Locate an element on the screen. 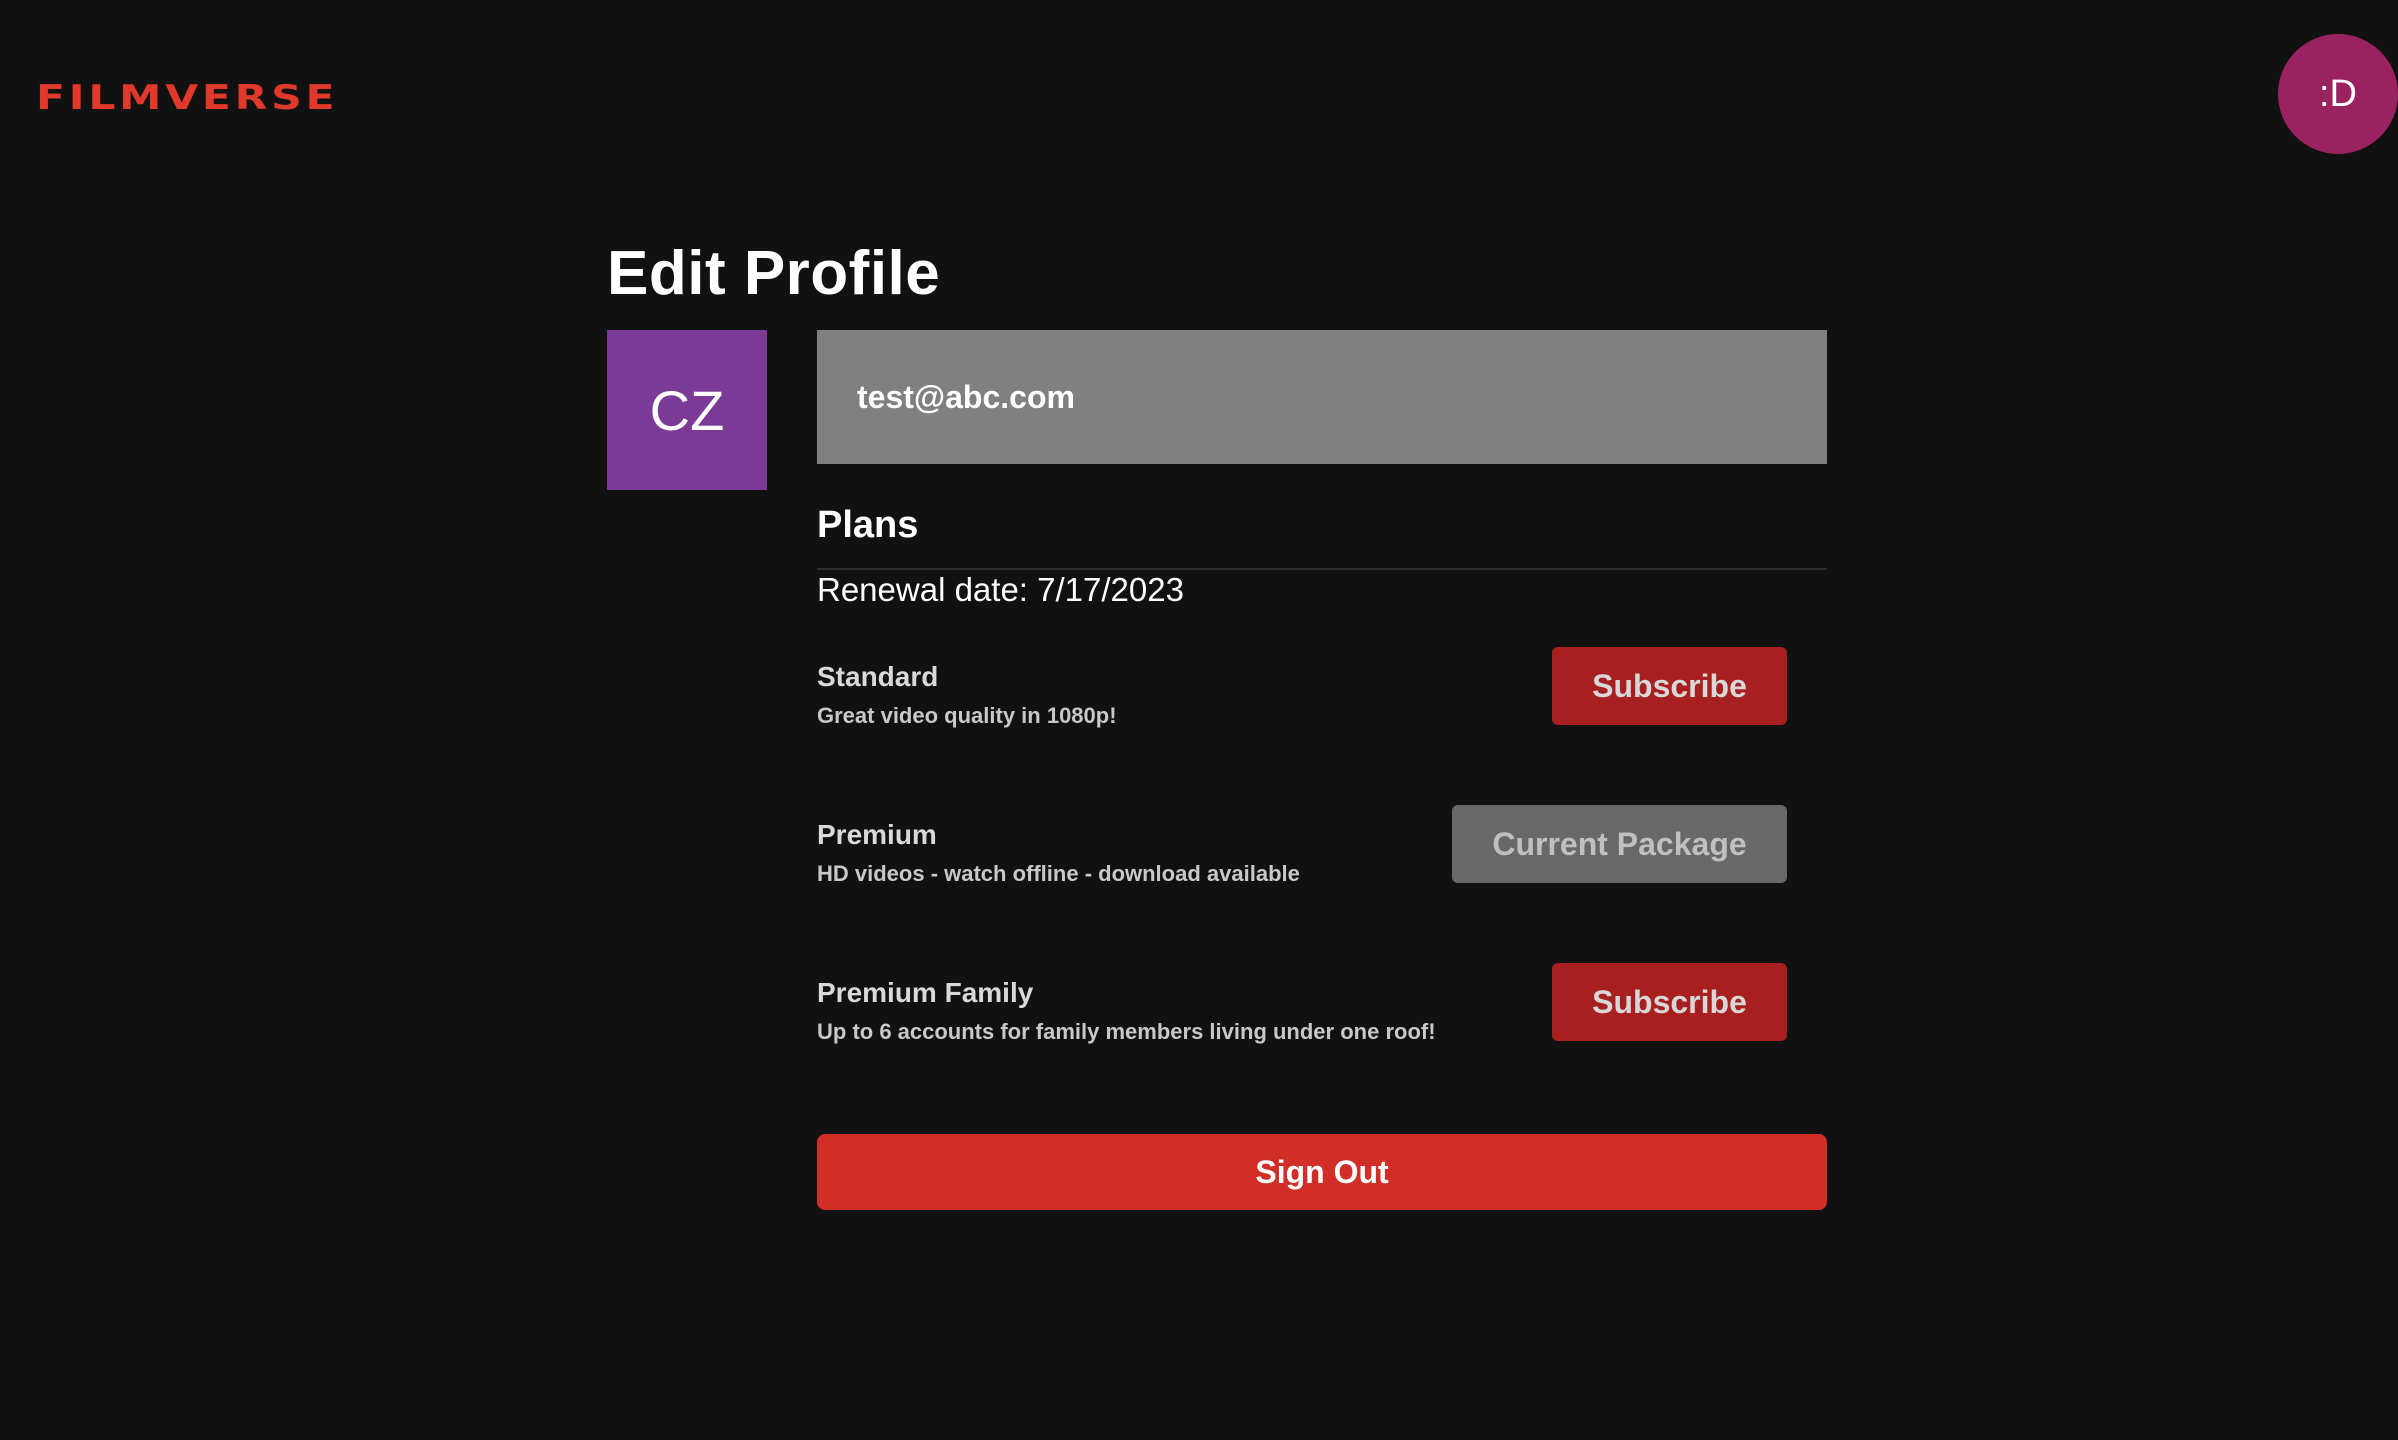 This screenshot has width=2398, height=1440. plan-name: Standard is located at coordinates (878, 676).